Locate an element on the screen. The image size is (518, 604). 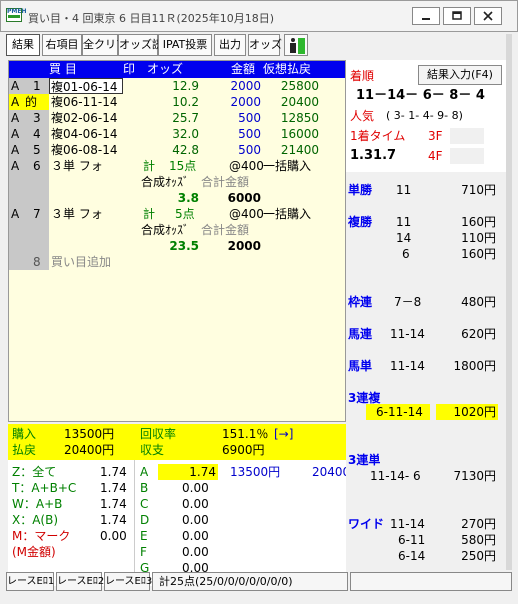
result-input-button: 結果入力(F4) is located at coordinates (460, 75).